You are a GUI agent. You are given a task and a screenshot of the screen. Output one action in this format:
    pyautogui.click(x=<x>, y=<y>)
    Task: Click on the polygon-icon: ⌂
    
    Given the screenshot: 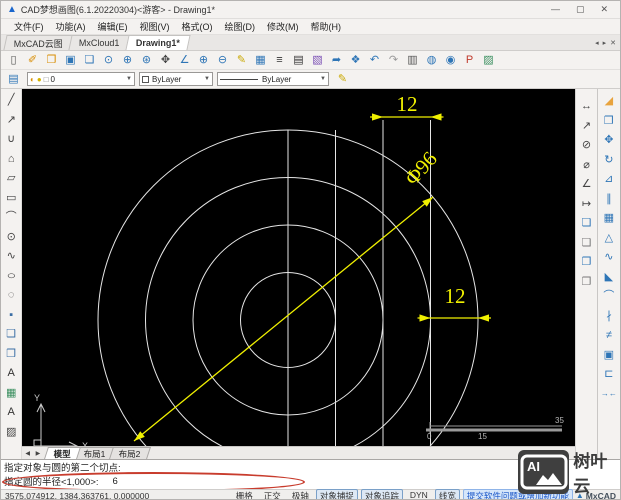 What is the action you would take?
    pyautogui.click(x=11, y=160)
    